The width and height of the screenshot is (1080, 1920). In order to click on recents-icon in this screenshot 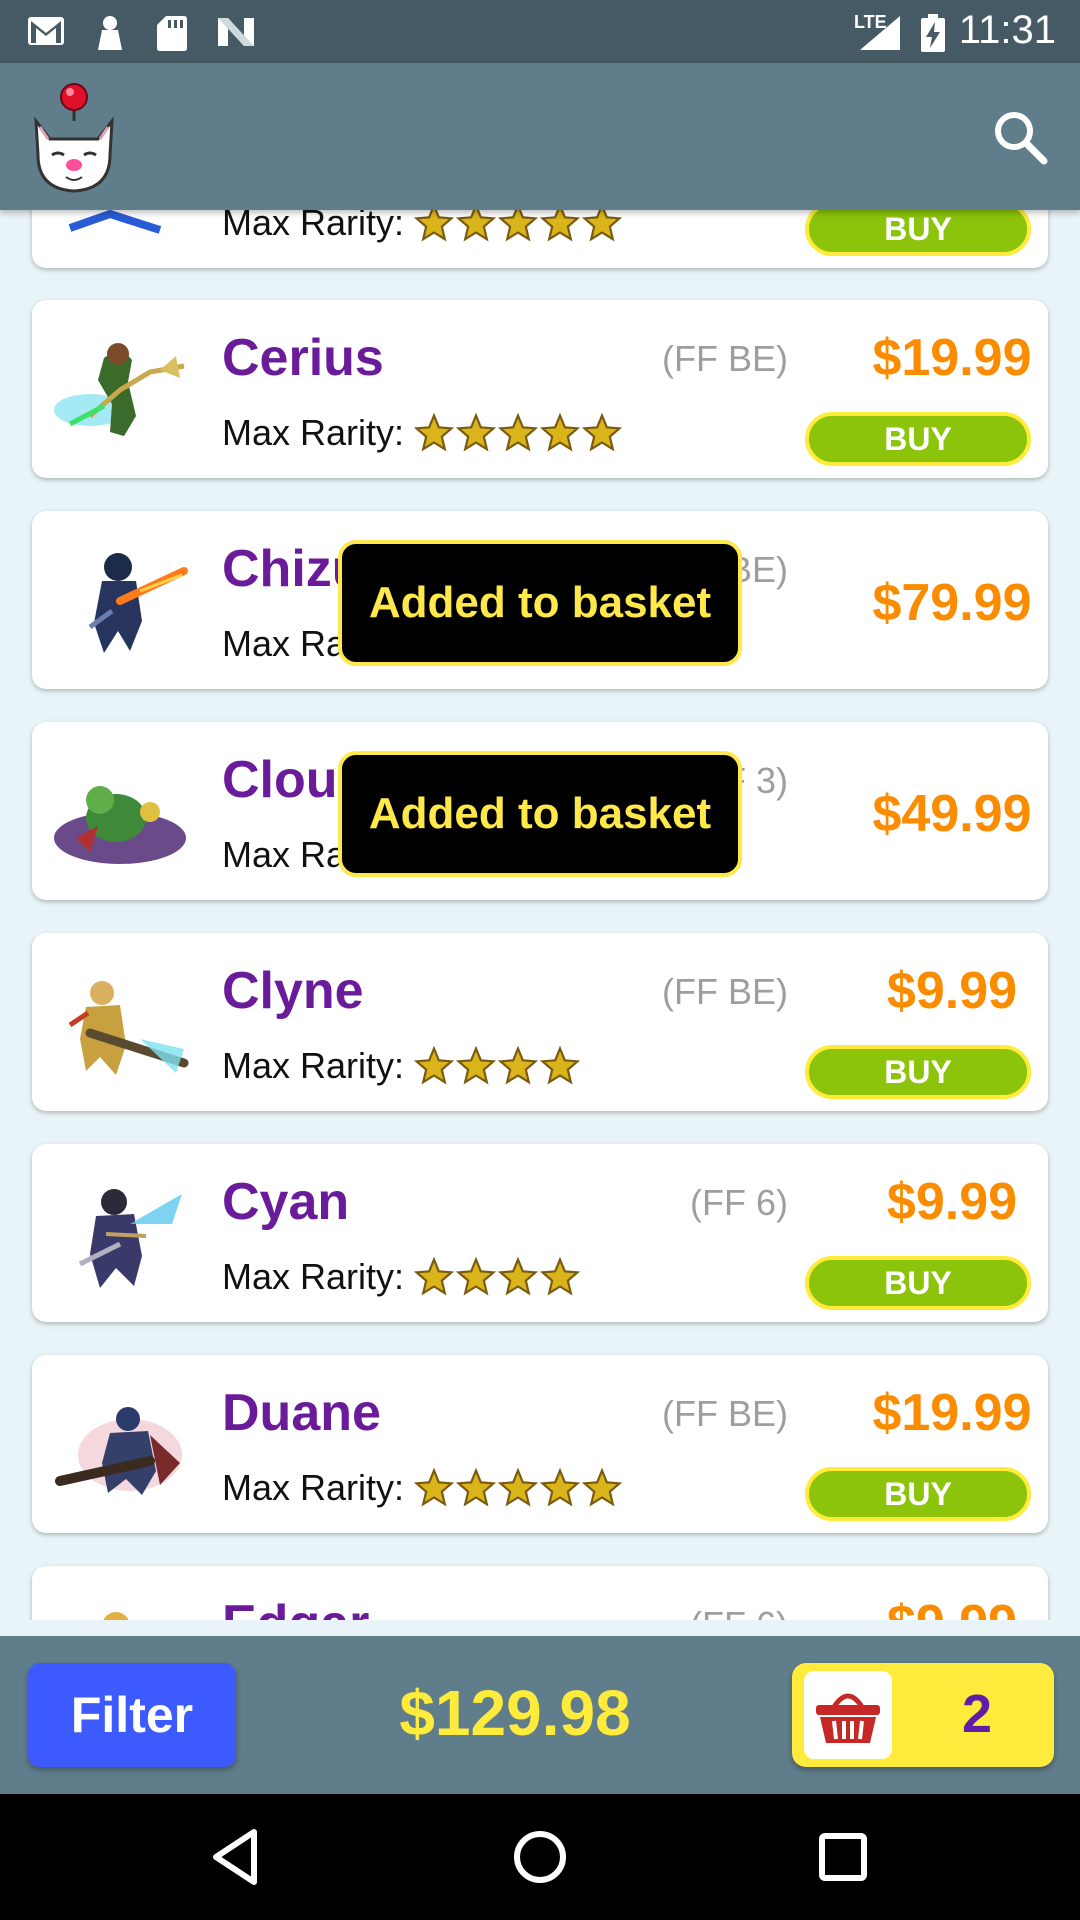, I will do `click(843, 1857)`.